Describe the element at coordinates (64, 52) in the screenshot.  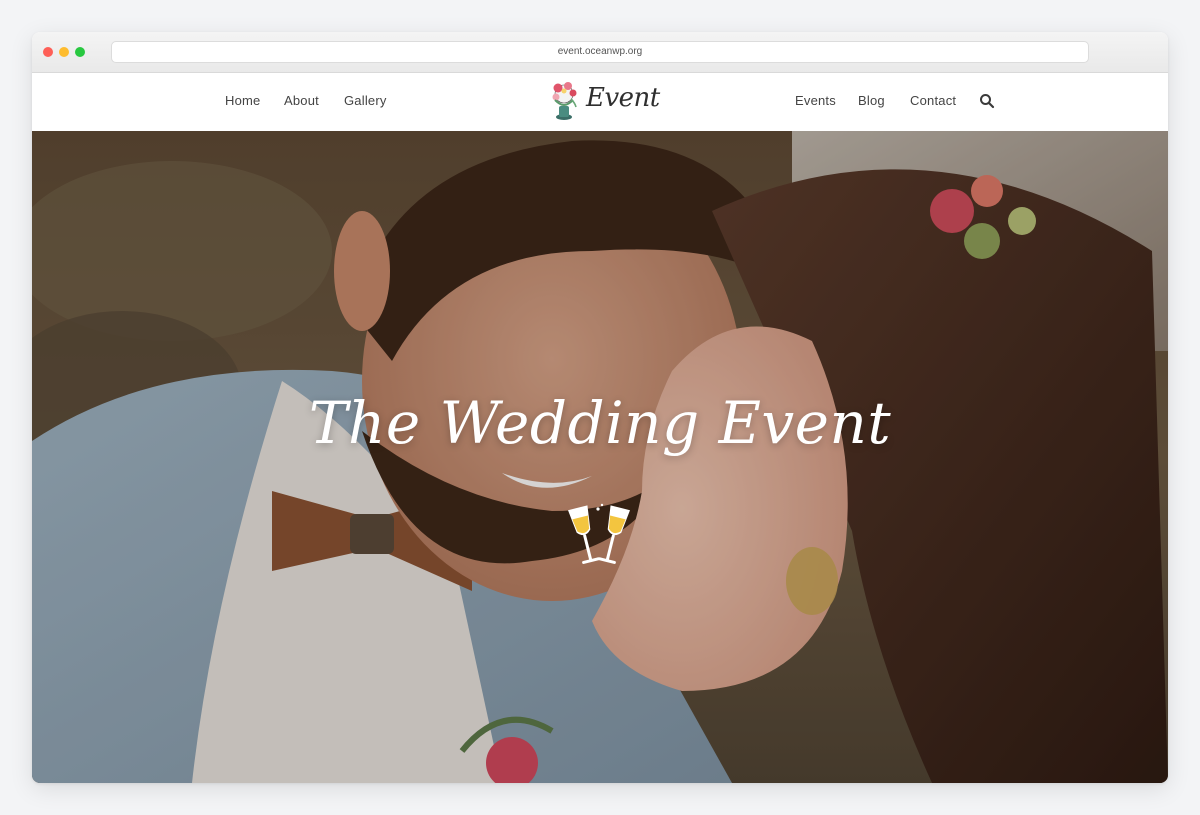
I see `minimize-window-button` at that location.